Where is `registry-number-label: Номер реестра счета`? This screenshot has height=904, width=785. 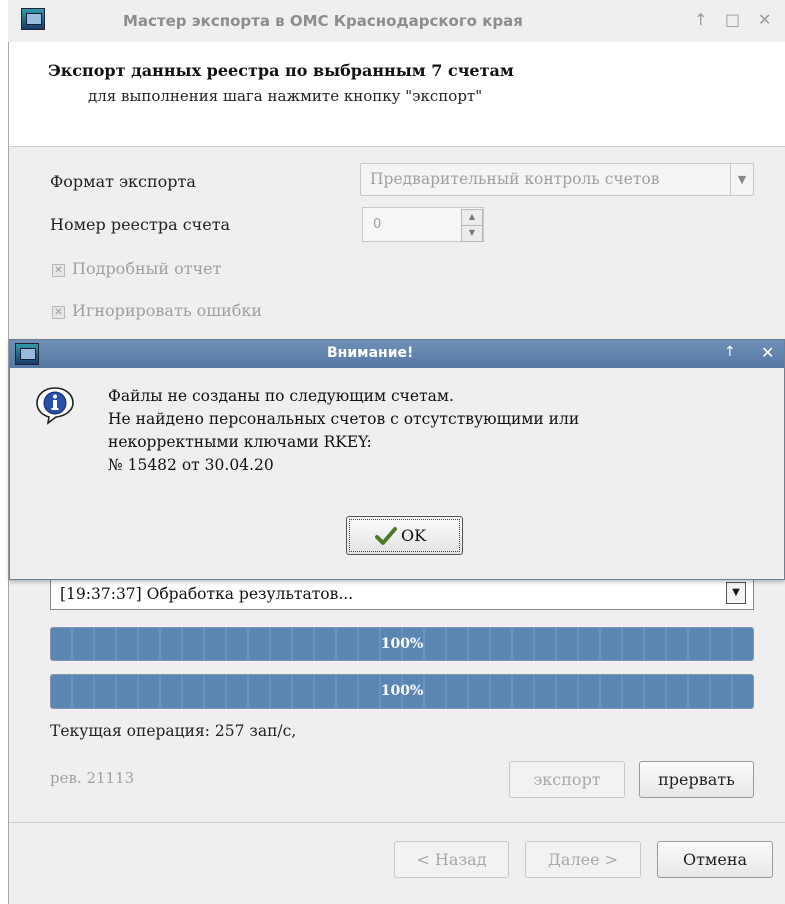 registry-number-label: Номер реестра счета is located at coordinates (140, 224).